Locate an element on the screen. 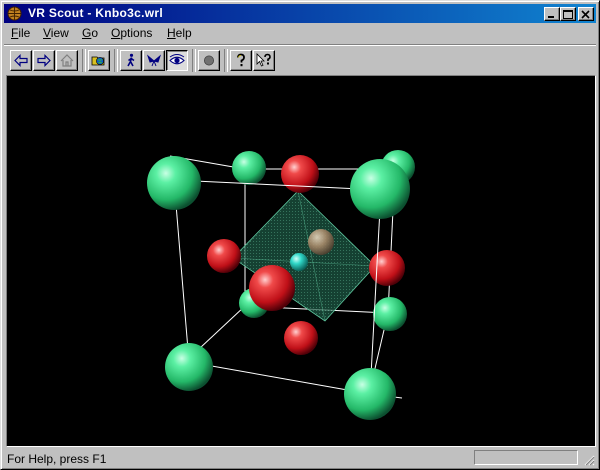  vr-scout-globe-icon is located at coordinates (14, 13).